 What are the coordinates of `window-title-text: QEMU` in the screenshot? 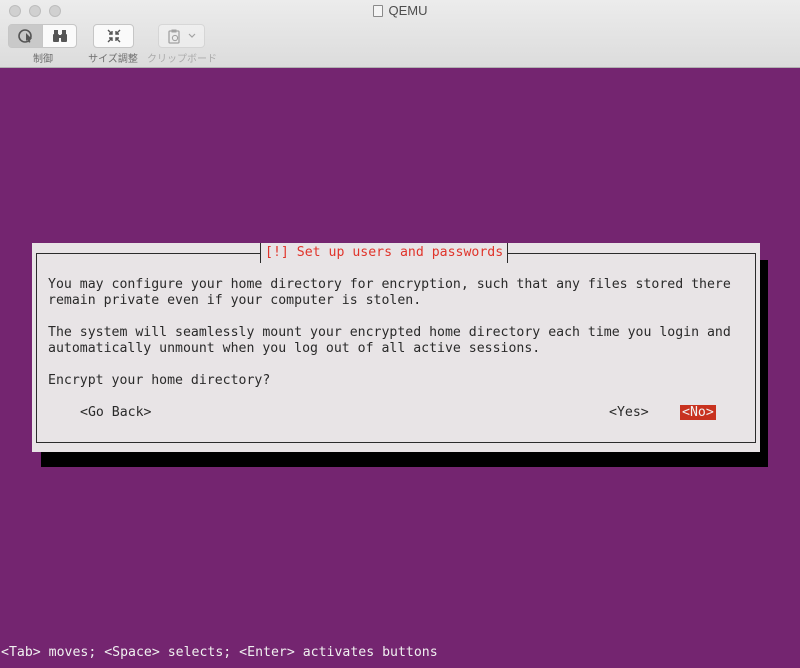 It's located at (408, 10).